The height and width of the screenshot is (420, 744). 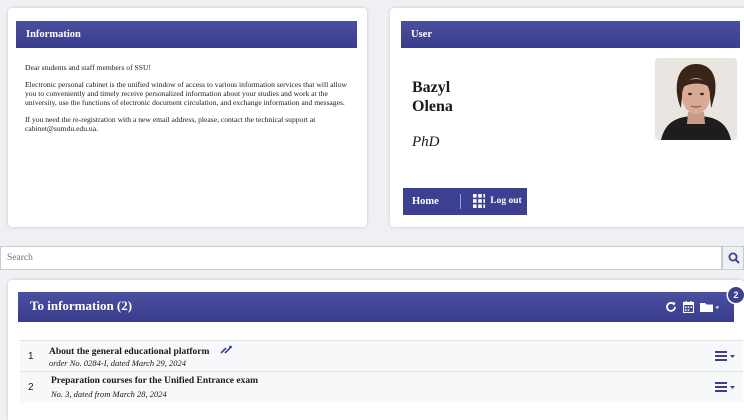 I want to click on search-button, so click(x=733, y=258).